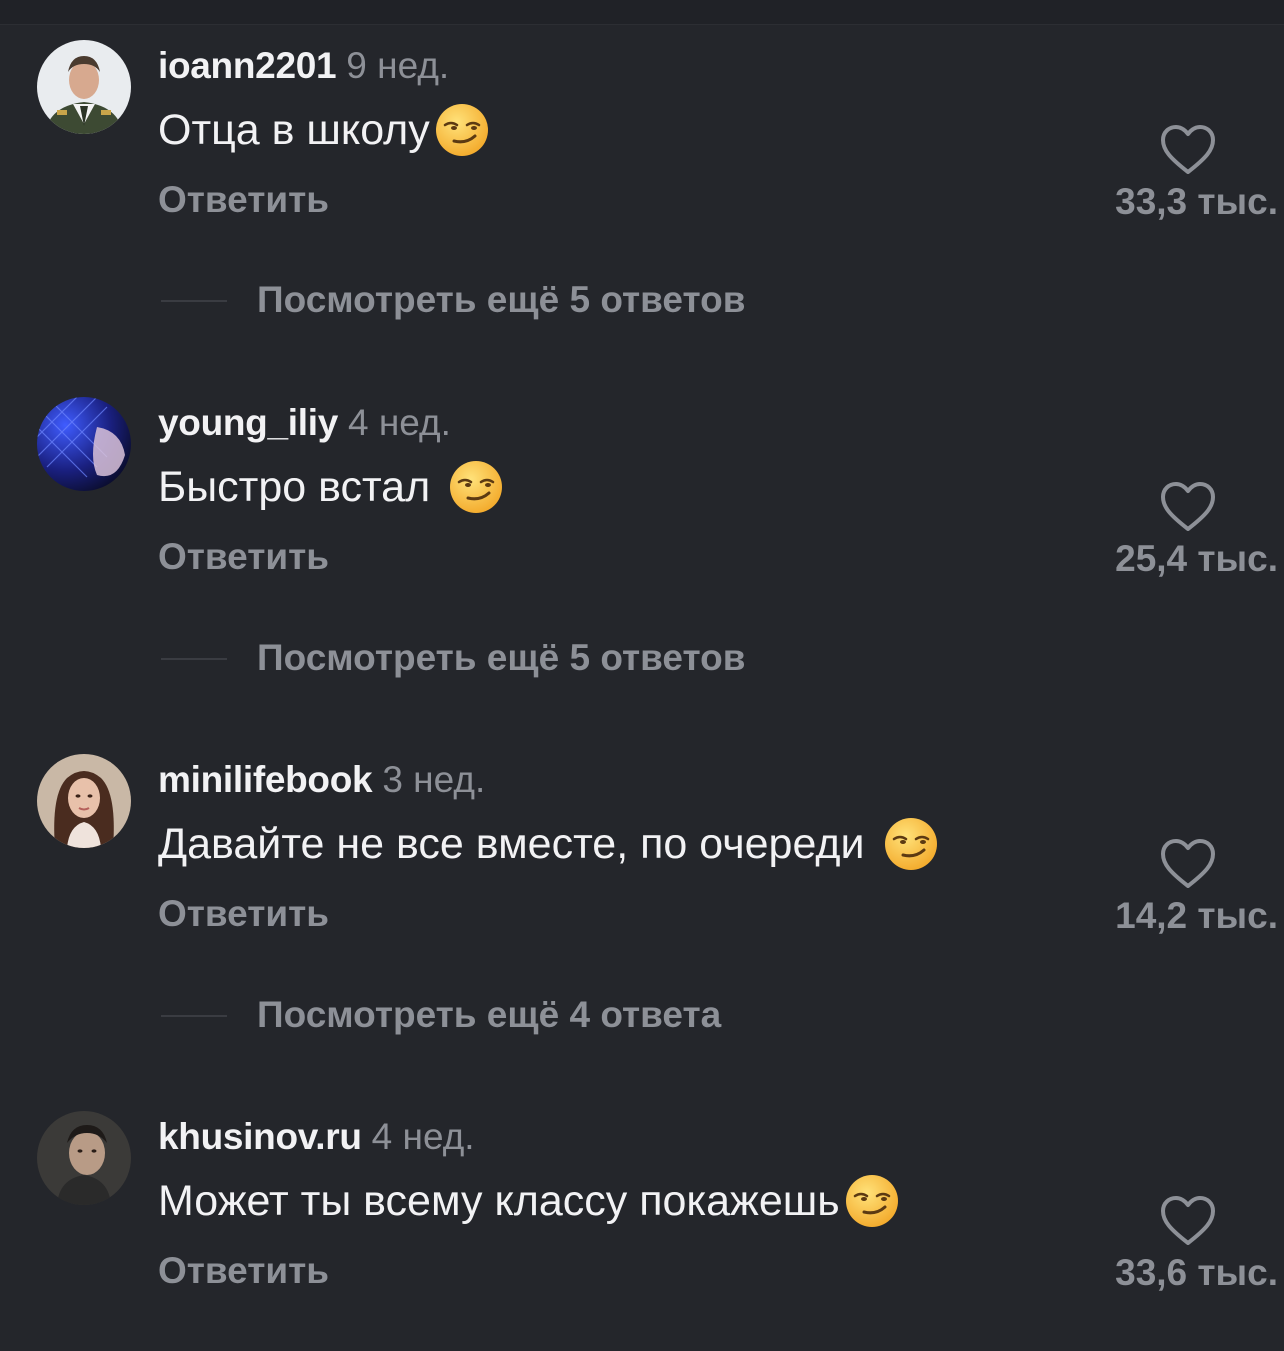 This screenshot has width=1284, height=1351. Describe the element at coordinates (642, 12) in the screenshot. I see `top-divider` at that location.